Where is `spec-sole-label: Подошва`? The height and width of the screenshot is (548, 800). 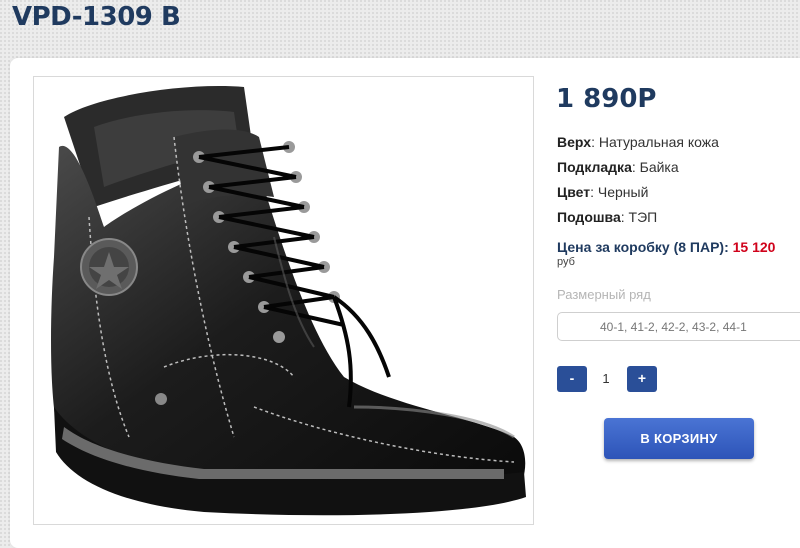
spec-sole-label: Подошва is located at coordinates (589, 217).